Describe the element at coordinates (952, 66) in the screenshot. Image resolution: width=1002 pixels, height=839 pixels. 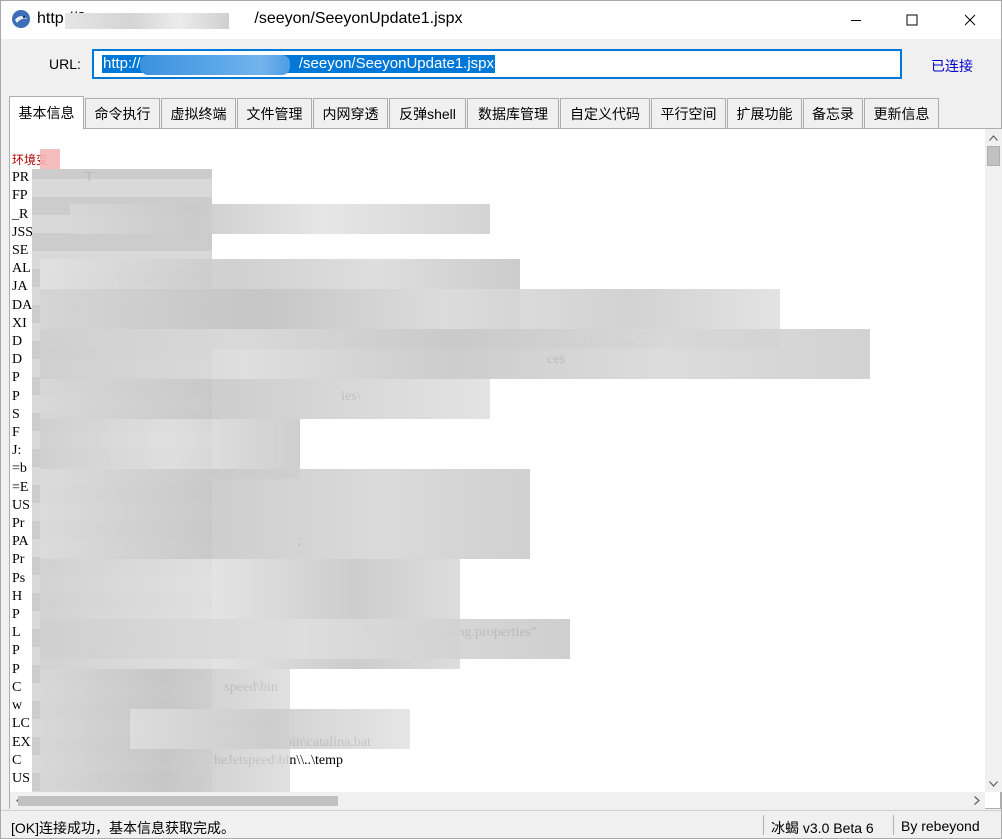
I see `connection-status: 已连接` at that location.